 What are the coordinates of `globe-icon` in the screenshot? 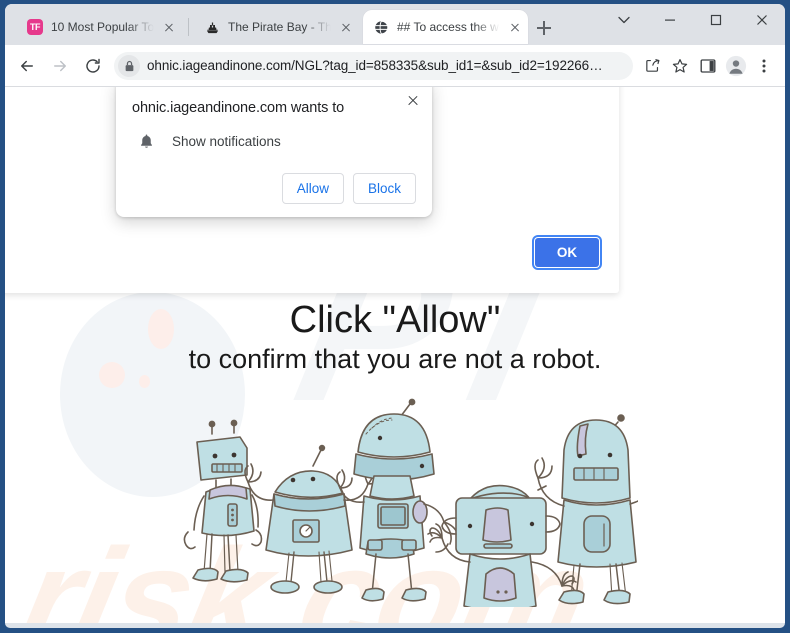 It's located at (381, 27).